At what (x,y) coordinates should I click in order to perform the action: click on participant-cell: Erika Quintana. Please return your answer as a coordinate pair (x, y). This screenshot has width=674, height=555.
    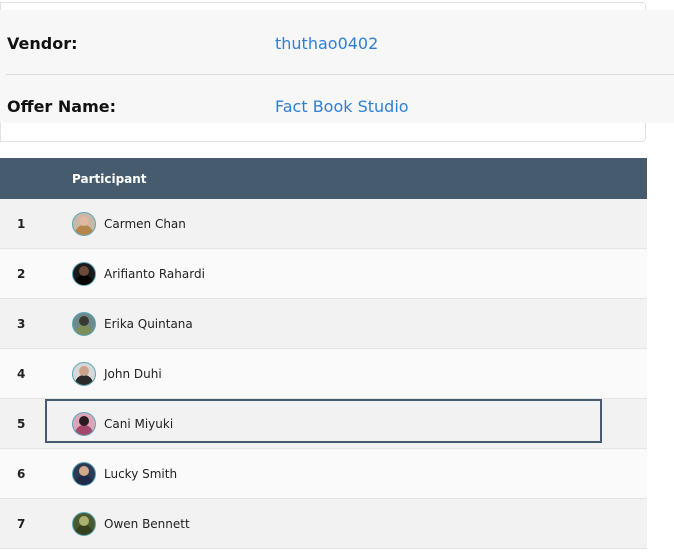
    Looking at the image, I should click on (132, 323).